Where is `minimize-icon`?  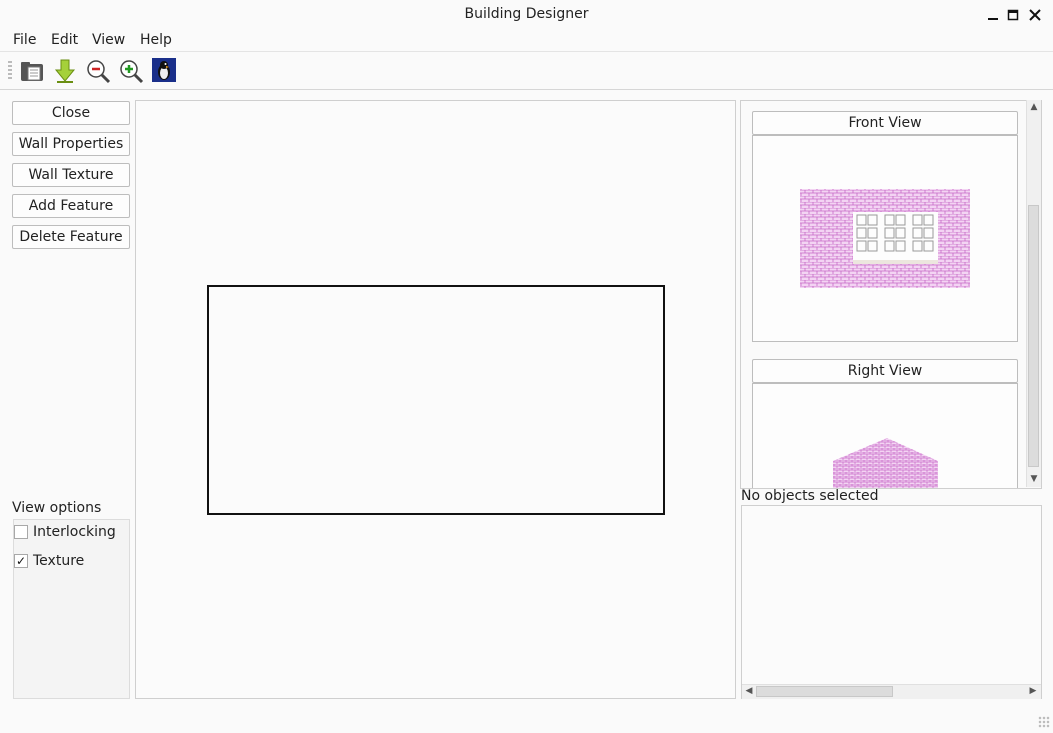
minimize-icon is located at coordinates (993, 15).